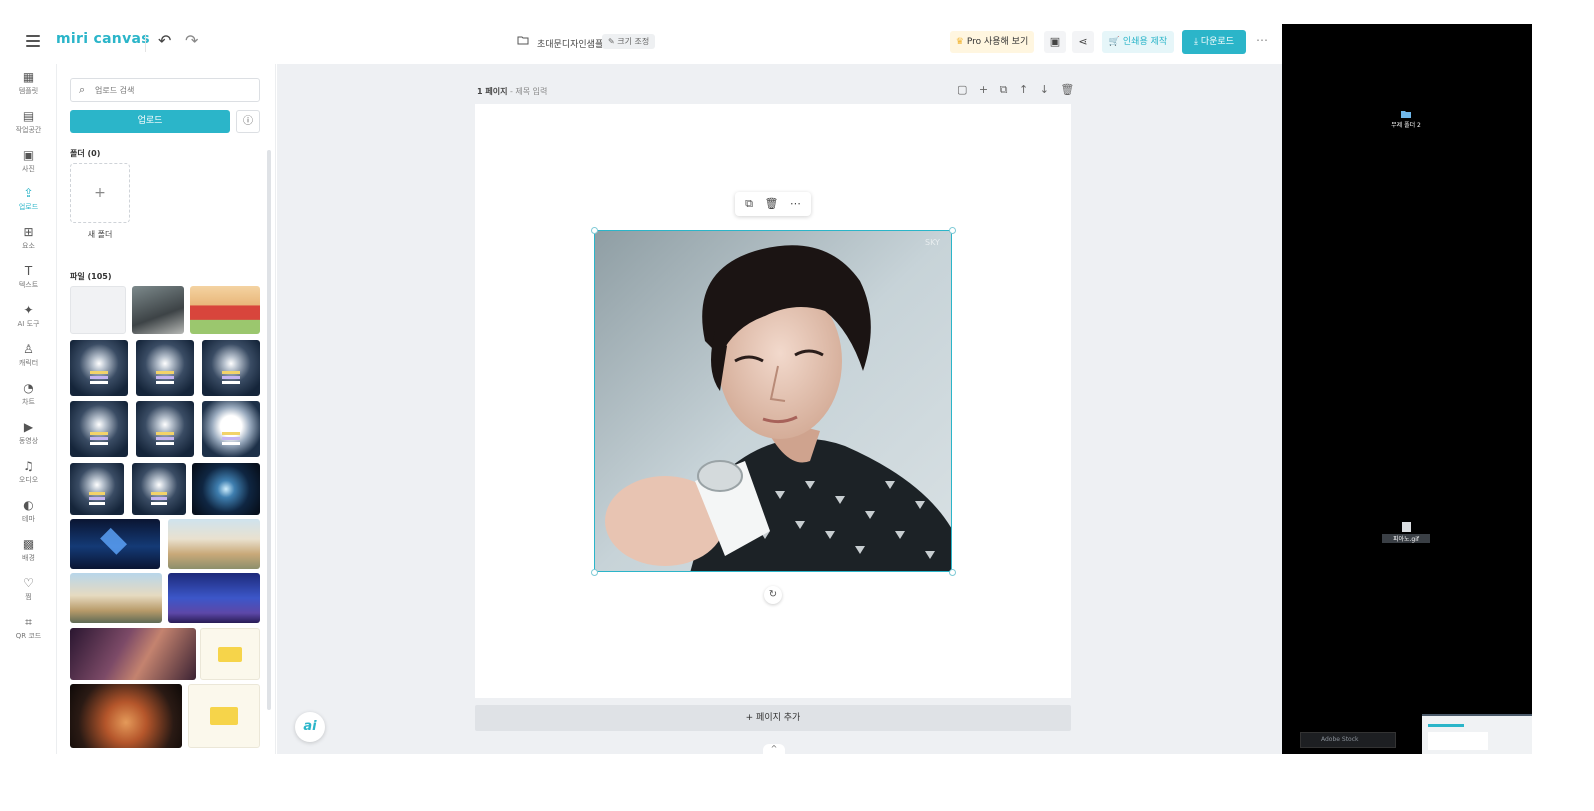 The image size is (1594, 811). Describe the element at coordinates (28, 505) in the screenshot. I see `sidebar-item-icon: ◐` at that location.